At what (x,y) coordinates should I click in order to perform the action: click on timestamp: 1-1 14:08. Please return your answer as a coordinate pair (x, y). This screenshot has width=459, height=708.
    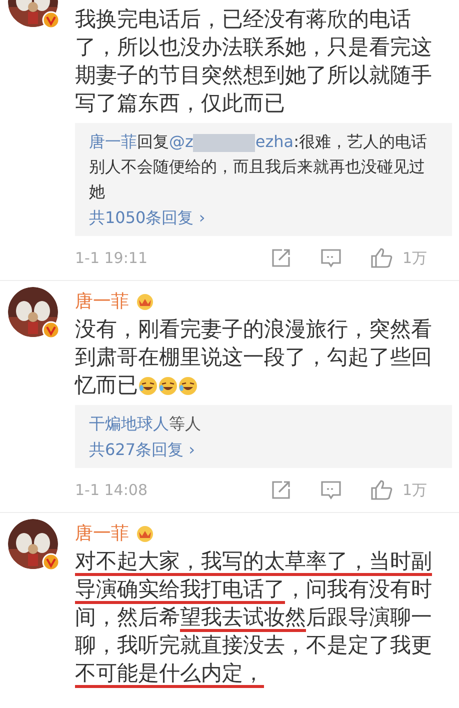
    Looking at the image, I should click on (111, 490).